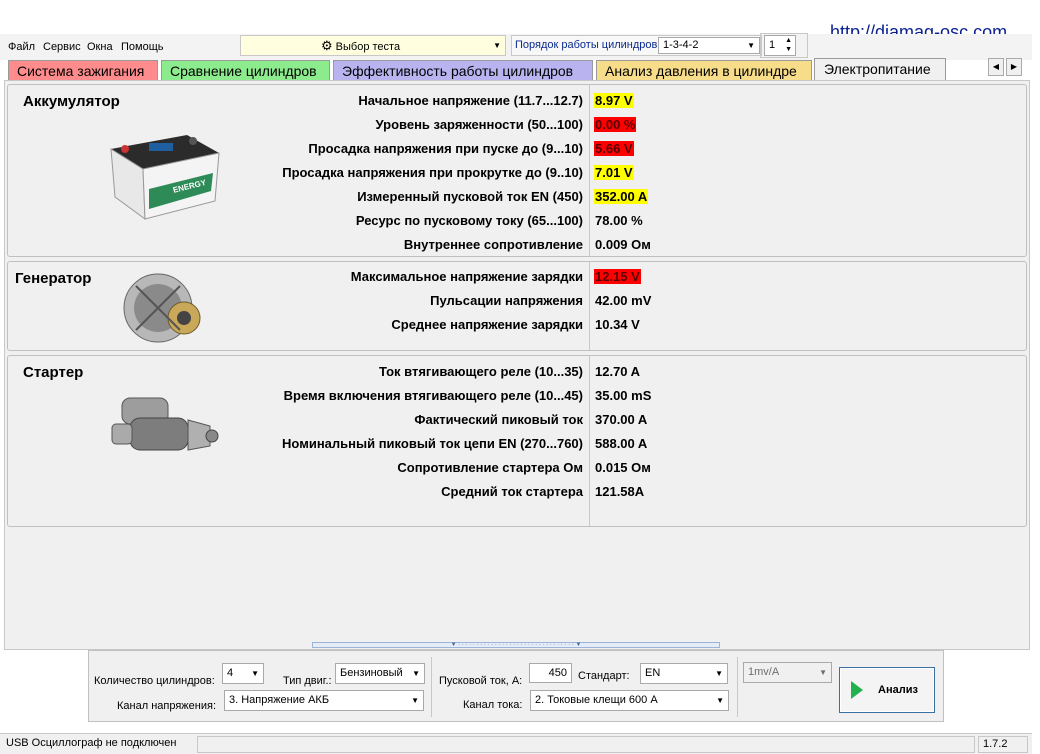 The image size is (1040, 754). What do you see at coordinates (279, 700) in the screenshot?
I see `voltage-channel-value: 3. Напряжение АКБ` at bounding box center [279, 700].